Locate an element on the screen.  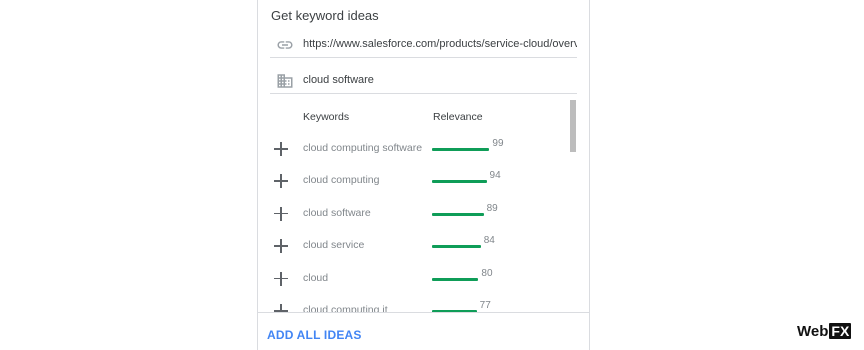
webfx-logo: Web FX is located at coordinates (824, 331).